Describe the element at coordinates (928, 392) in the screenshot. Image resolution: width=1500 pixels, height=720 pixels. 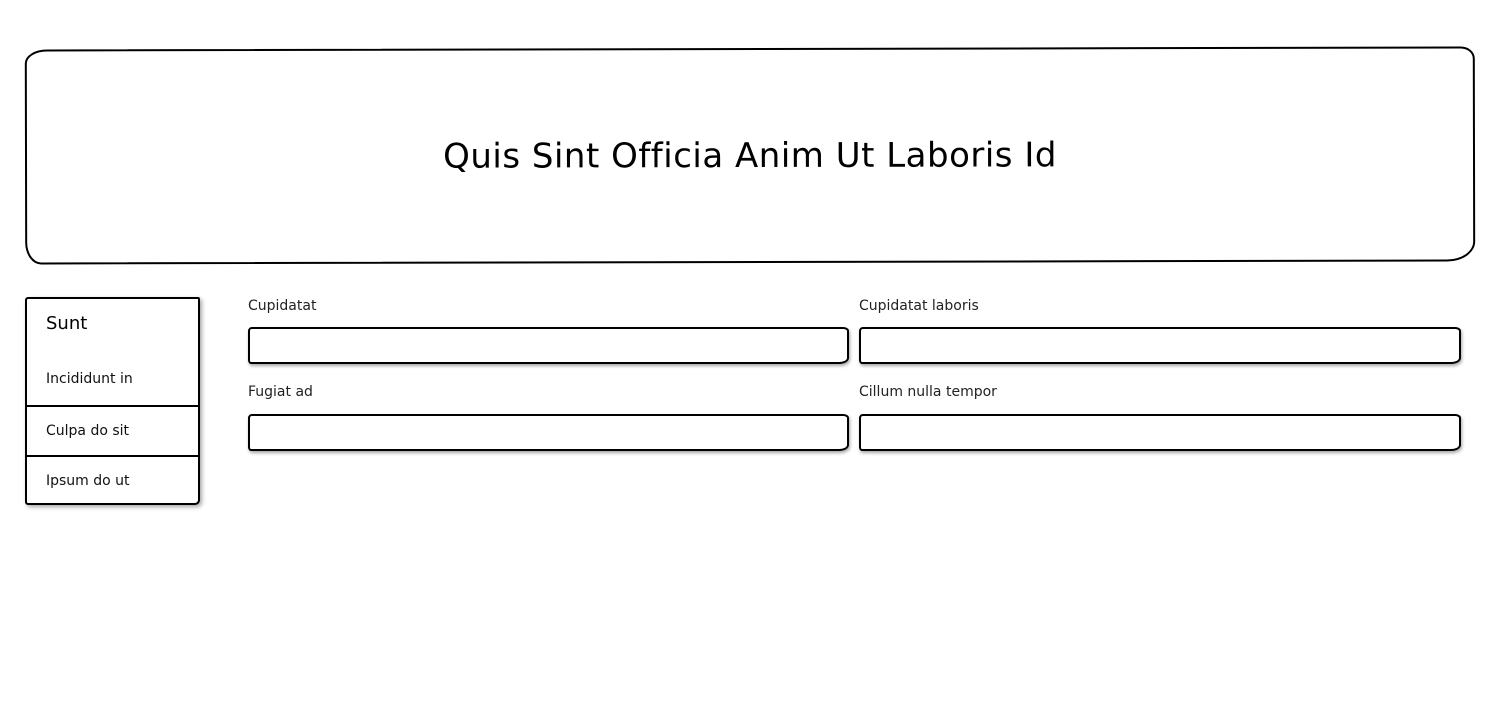
I see `cillum-nulla-tempor-label: Cillum nulla tempor` at that location.